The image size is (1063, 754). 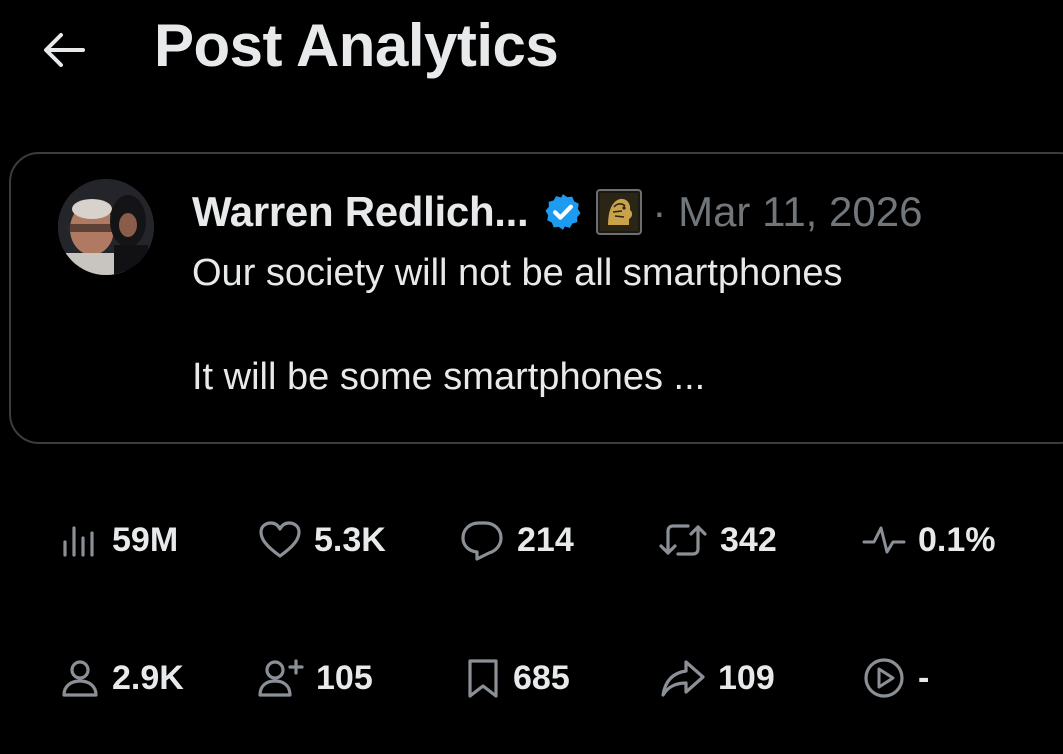 I want to click on likes-metric: 5.3K, so click(x=322, y=540).